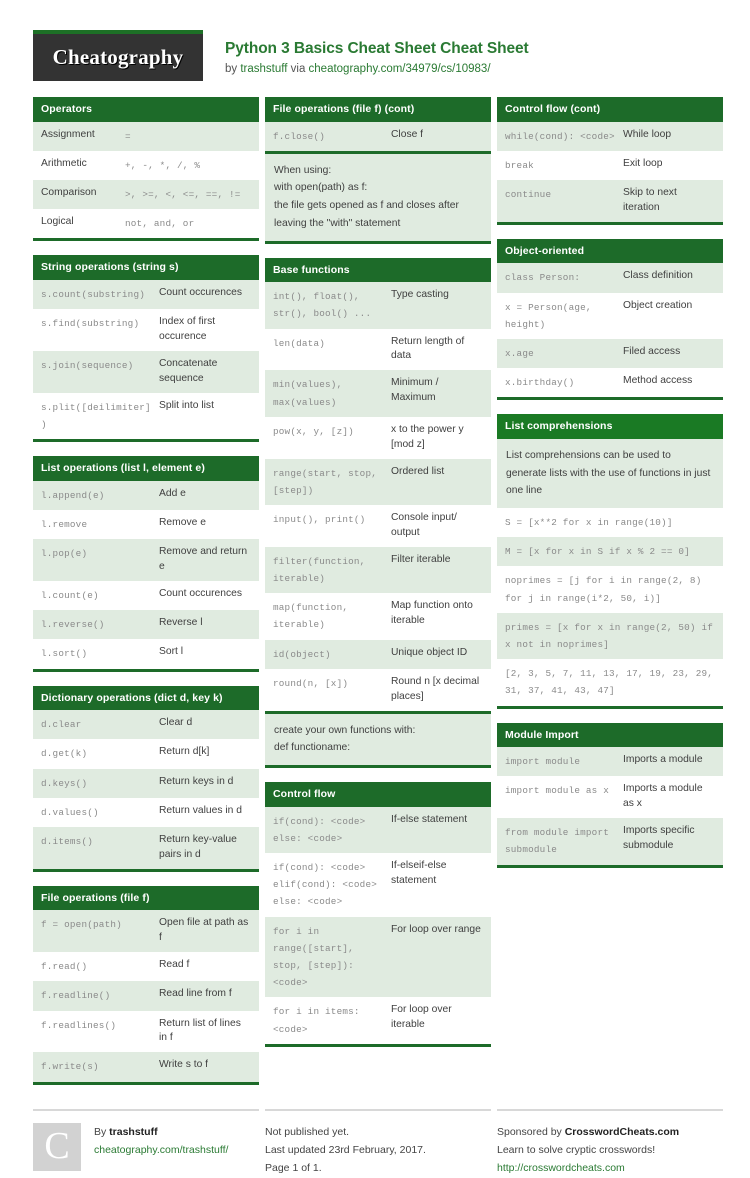 This screenshot has height=1178, width=750. Describe the element at coordinates (420, 295) in the screenshot. I see `row-description: Type casting` at that location.